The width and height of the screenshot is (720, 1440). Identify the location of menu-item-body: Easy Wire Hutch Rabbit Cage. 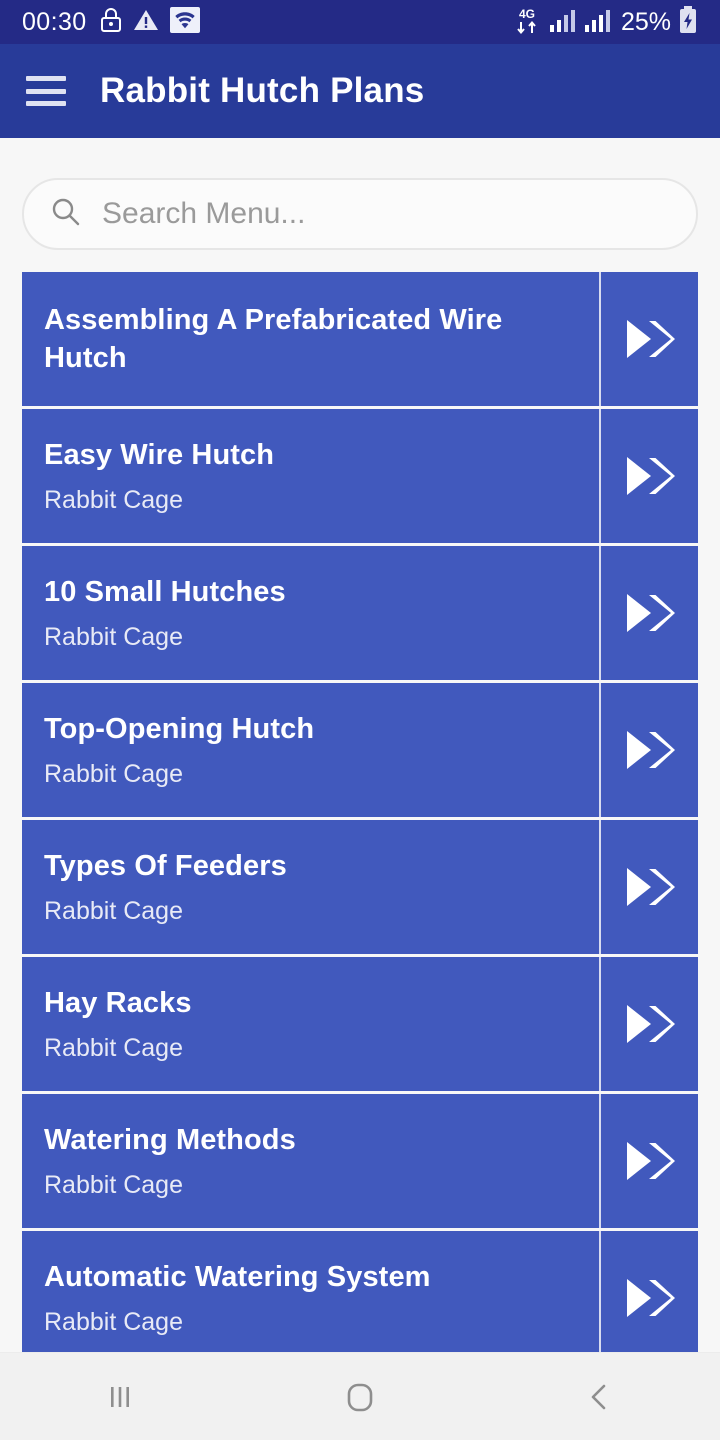
(311, 476).